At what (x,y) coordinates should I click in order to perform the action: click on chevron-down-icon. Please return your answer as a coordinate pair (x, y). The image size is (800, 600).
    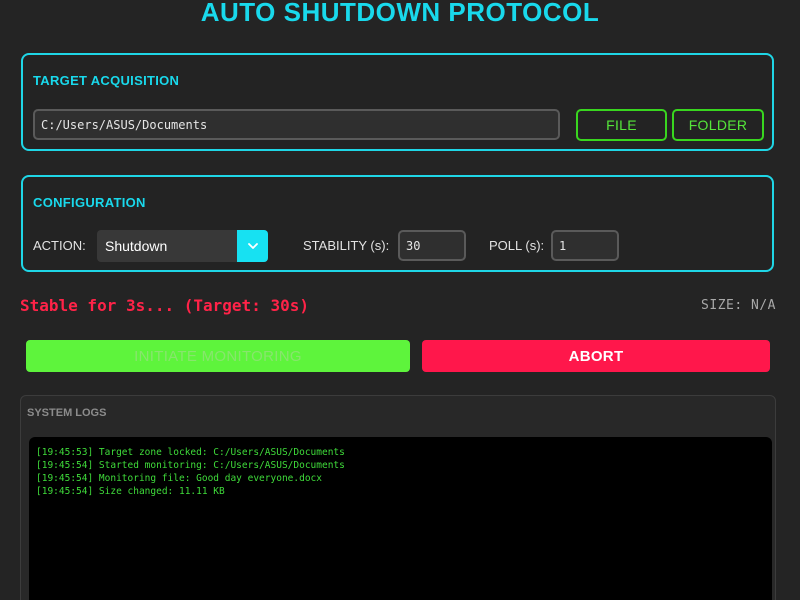
    Looking at the image, I should click on (252, 246).